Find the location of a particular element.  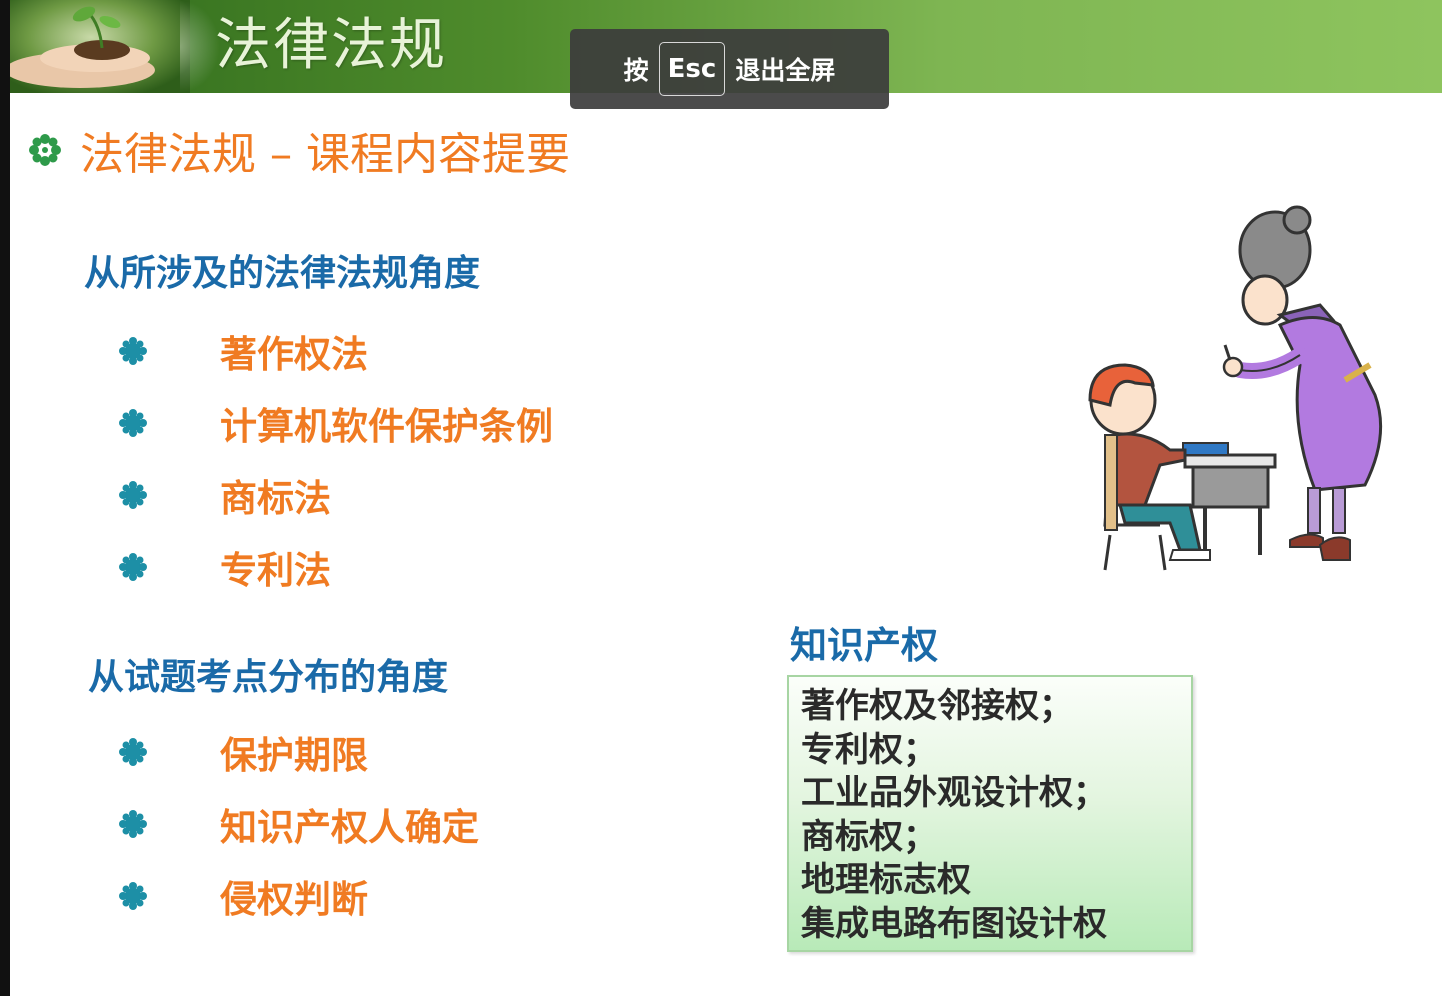

hands-holding-plant-image is located at coordinates (100, 46).